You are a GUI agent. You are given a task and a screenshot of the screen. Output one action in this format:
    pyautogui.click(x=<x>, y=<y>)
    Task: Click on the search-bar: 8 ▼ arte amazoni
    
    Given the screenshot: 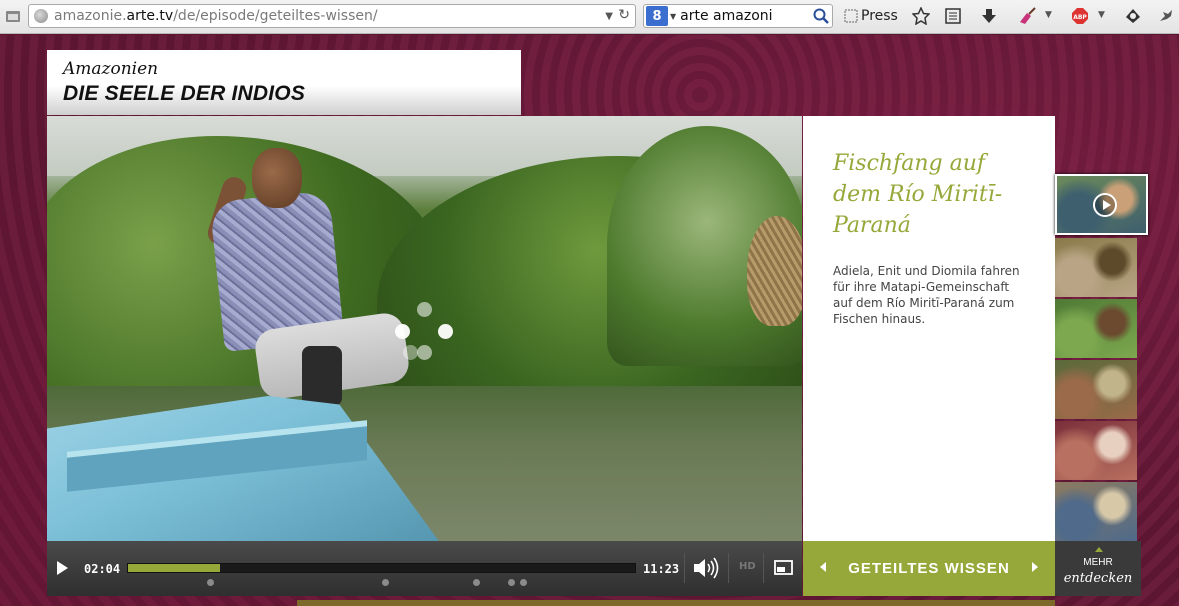 What is the action you would take?
    pyautogui.click(x=738, y=16)
    